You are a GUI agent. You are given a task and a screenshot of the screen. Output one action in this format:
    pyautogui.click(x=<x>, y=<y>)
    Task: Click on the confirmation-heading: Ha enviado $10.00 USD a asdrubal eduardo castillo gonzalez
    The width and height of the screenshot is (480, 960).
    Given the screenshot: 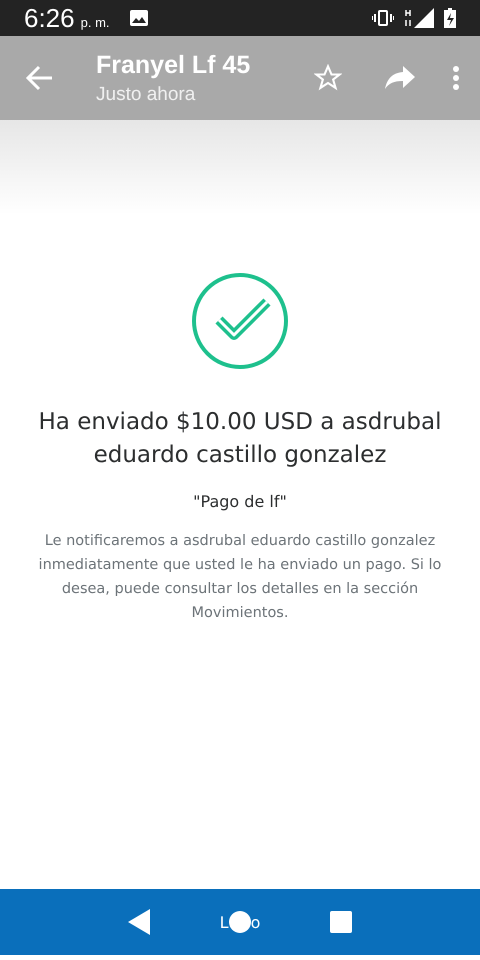 What is the action you would take?
    pyautogui.click(x=240, y=439)
    